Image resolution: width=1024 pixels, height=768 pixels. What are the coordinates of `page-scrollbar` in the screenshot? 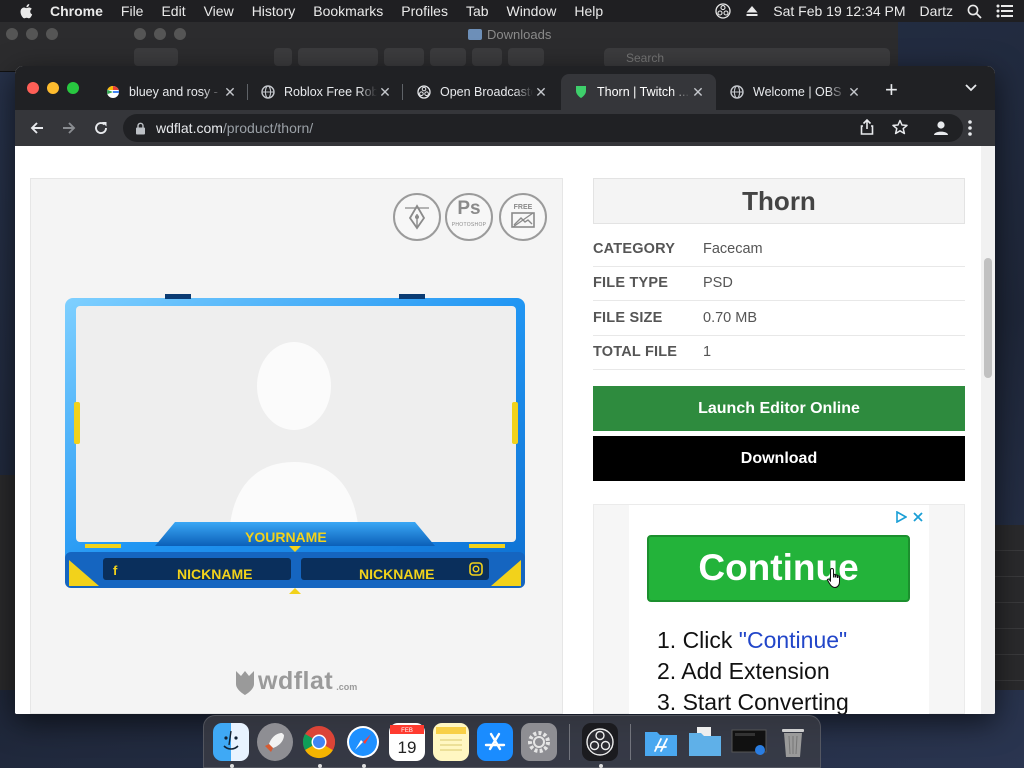 It's located at (988, 430).